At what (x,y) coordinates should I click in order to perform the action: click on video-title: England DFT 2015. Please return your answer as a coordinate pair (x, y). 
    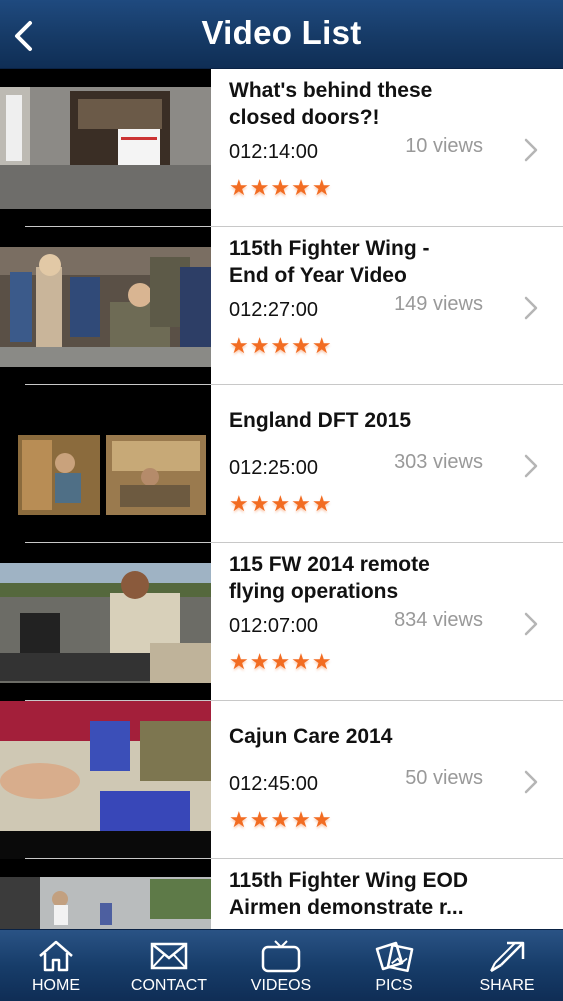
    Looking at the image, I should click on (320, 420).